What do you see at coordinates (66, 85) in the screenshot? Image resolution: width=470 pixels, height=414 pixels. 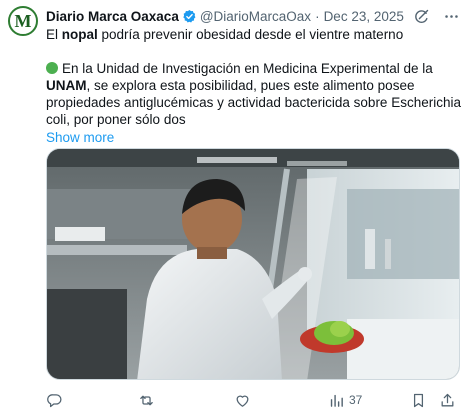 I see `body-bold: UNAM` at bounding box center [66, 85].